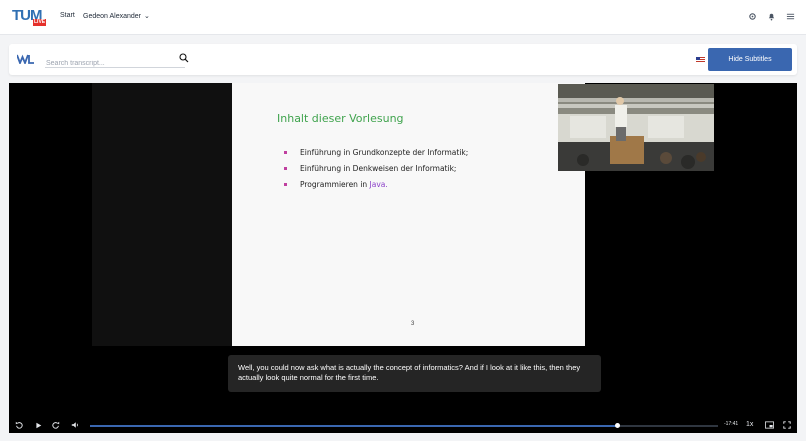 The image size is (806, 441). Describe the element at coordinates (19, 425) in the screenshot. I see `rewind-icon` at that location.